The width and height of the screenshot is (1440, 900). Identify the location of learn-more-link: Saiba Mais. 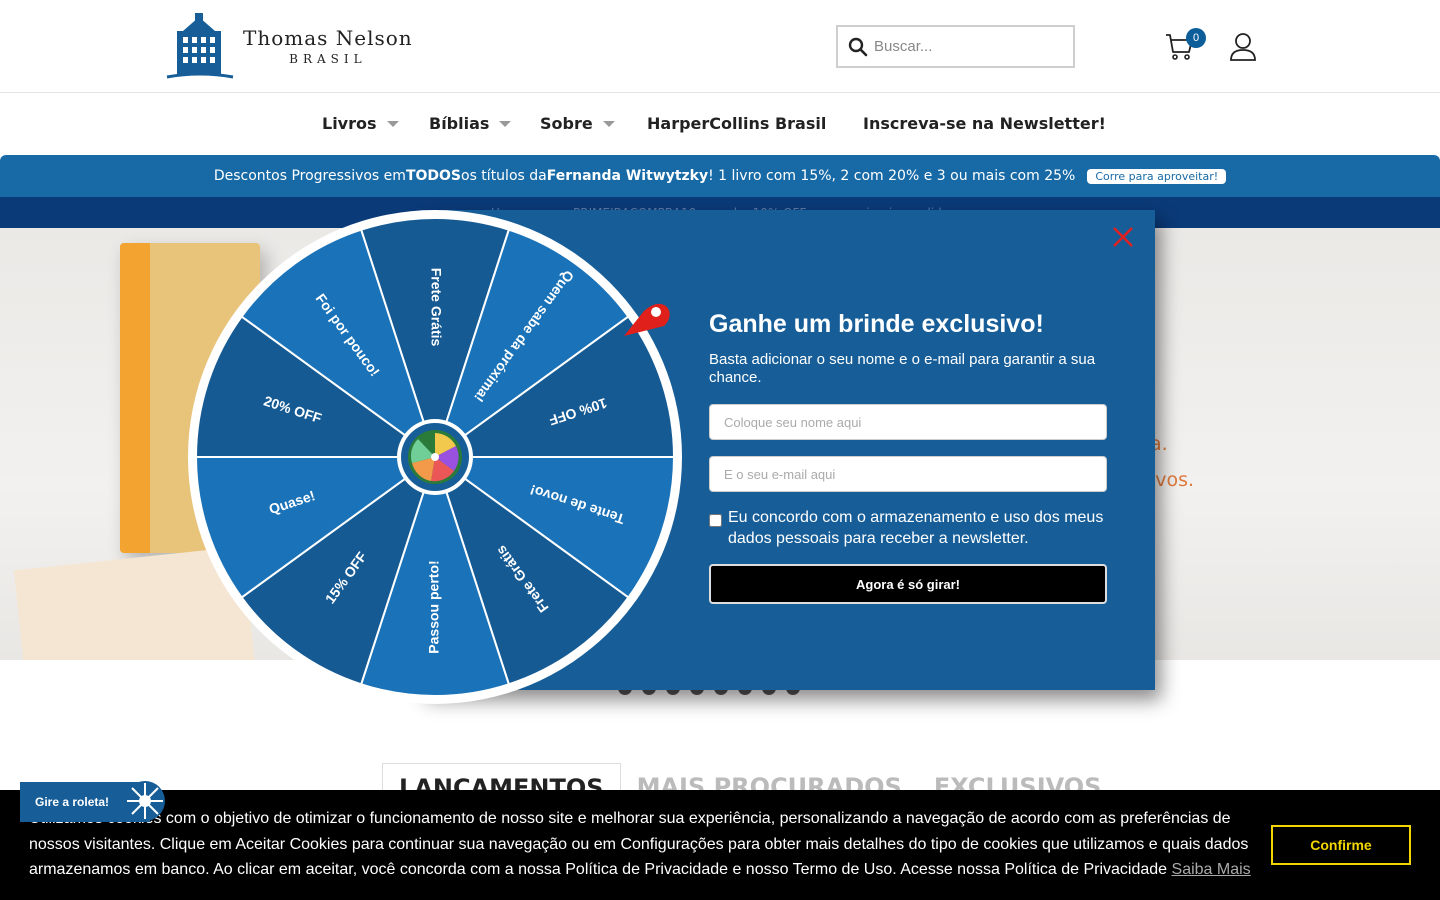
(1211, 869).